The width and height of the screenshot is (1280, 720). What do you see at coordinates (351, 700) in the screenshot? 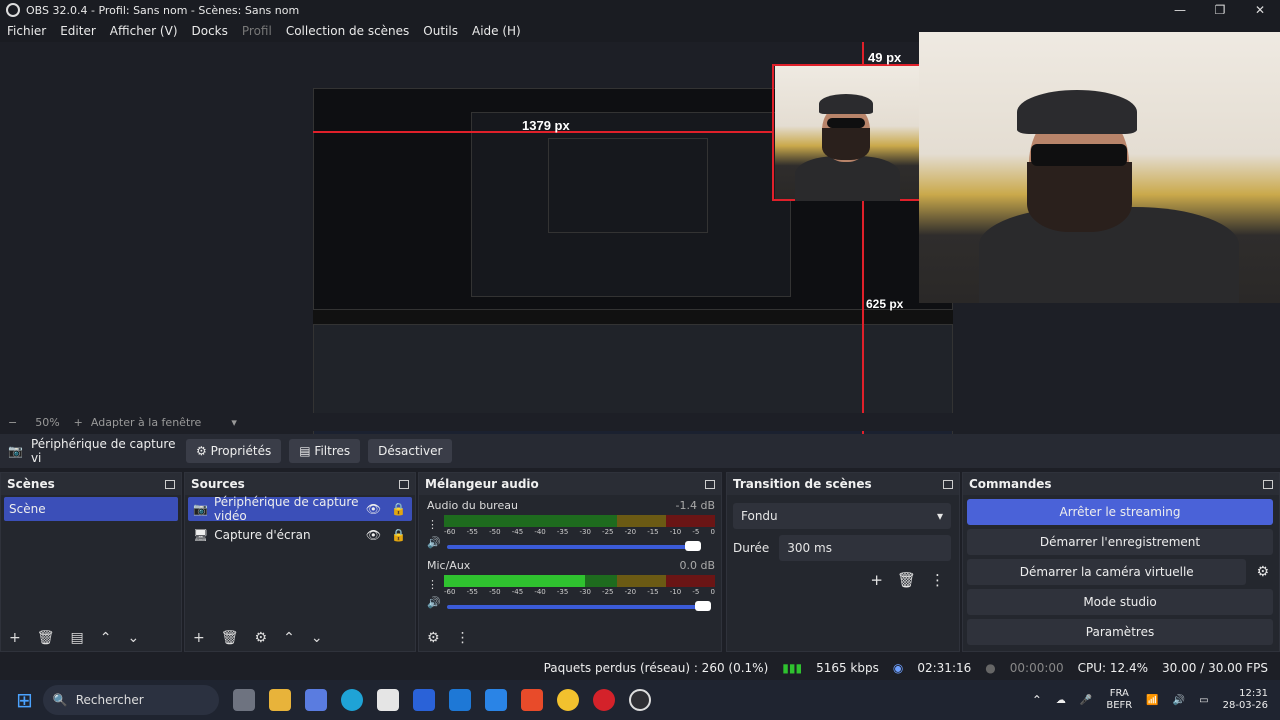
I see `edge-icon` at bounding box center [351, 700].